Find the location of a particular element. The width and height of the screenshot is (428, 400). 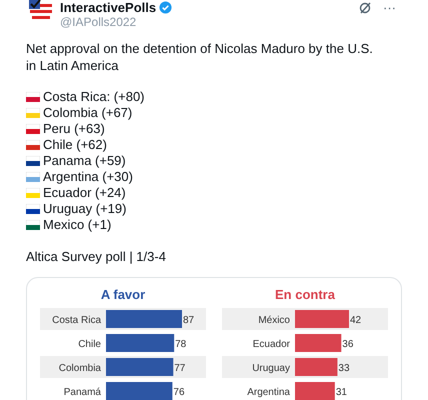

category-label: Argentina is located at coordinates (268, 392).